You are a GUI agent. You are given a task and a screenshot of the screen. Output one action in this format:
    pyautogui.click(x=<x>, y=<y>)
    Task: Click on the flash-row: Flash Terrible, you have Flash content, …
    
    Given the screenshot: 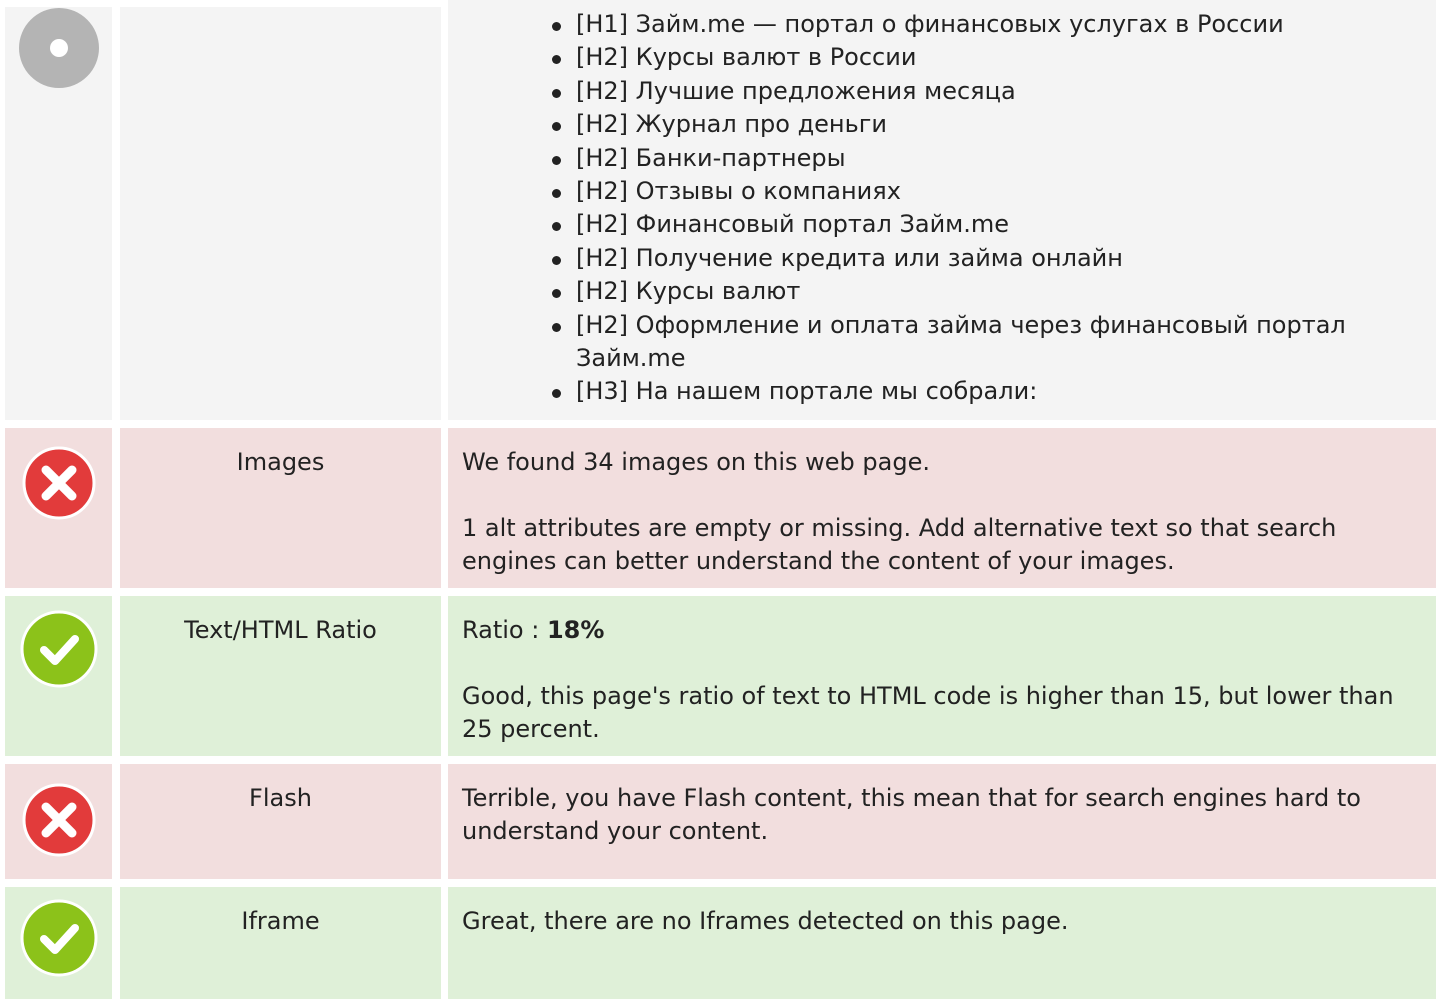 What is the action you would take?
    pyautogui.click(x=722, y=821)
    